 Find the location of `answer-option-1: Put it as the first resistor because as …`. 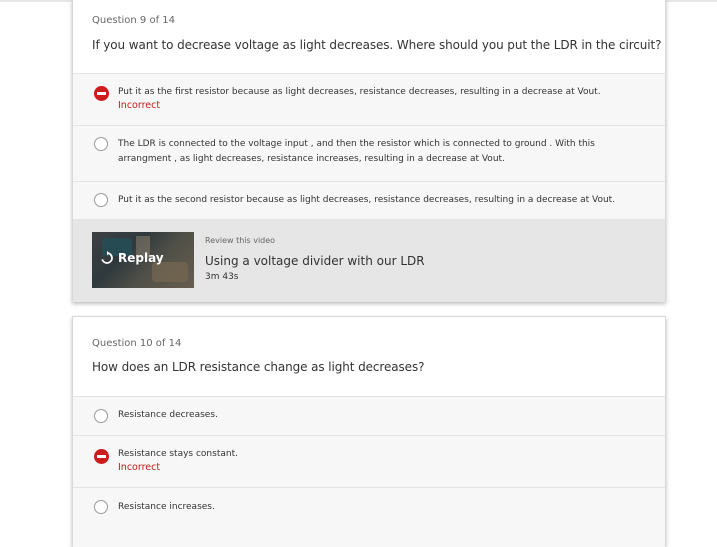

answer-option-1: Put it as the first resistor because as … is located at coordinates (369, 99).